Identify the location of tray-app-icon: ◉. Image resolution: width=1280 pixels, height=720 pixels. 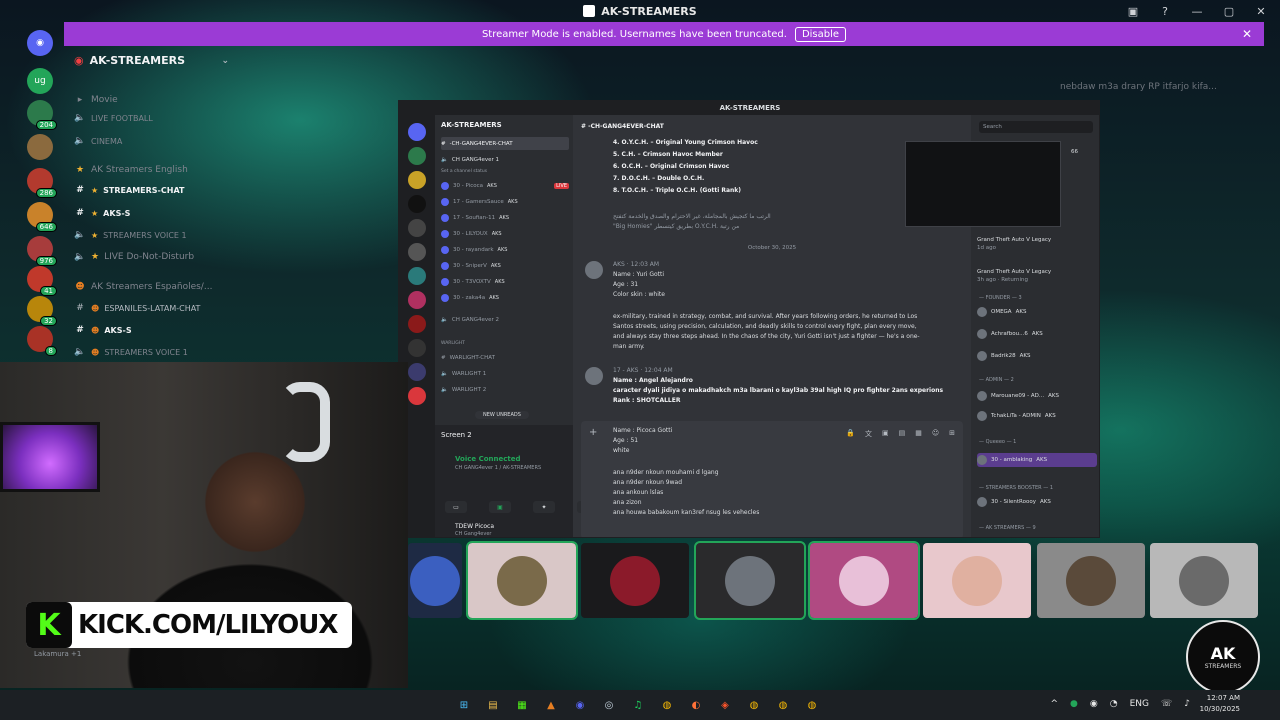
(1094, 704).